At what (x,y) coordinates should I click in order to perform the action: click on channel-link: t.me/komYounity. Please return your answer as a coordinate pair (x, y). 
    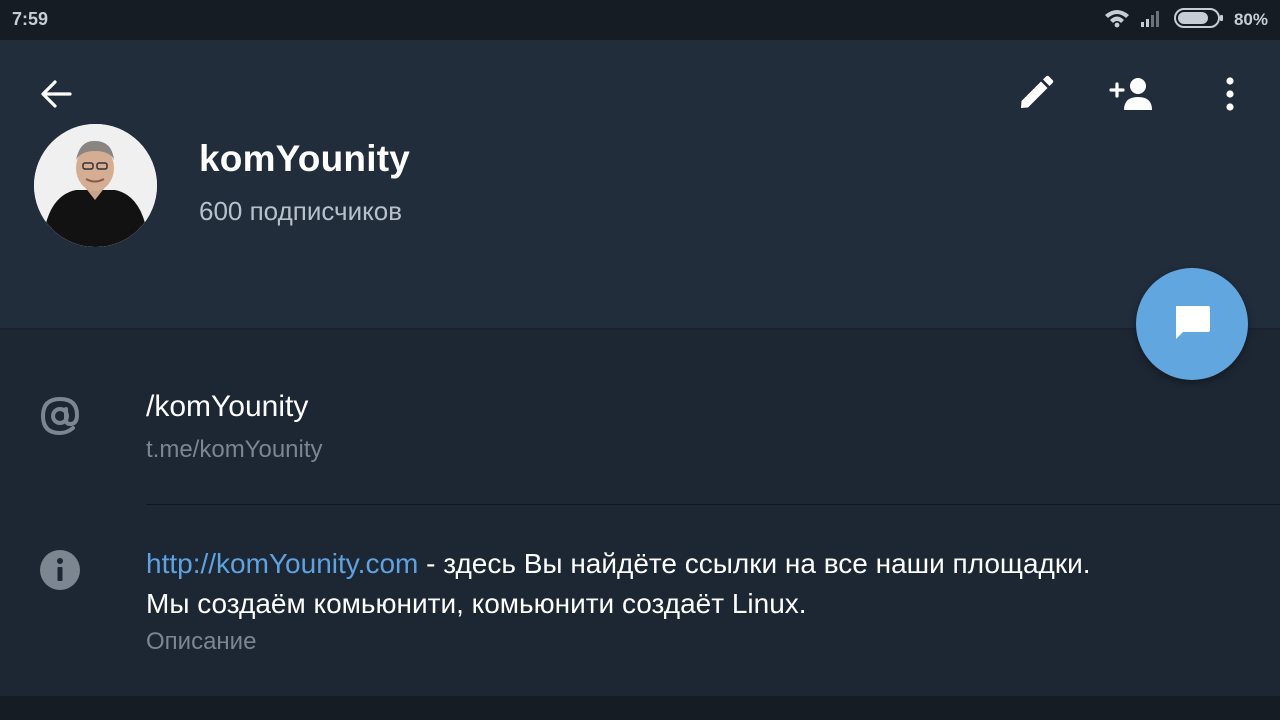
    Looking at the image, I should click on (234, 449).